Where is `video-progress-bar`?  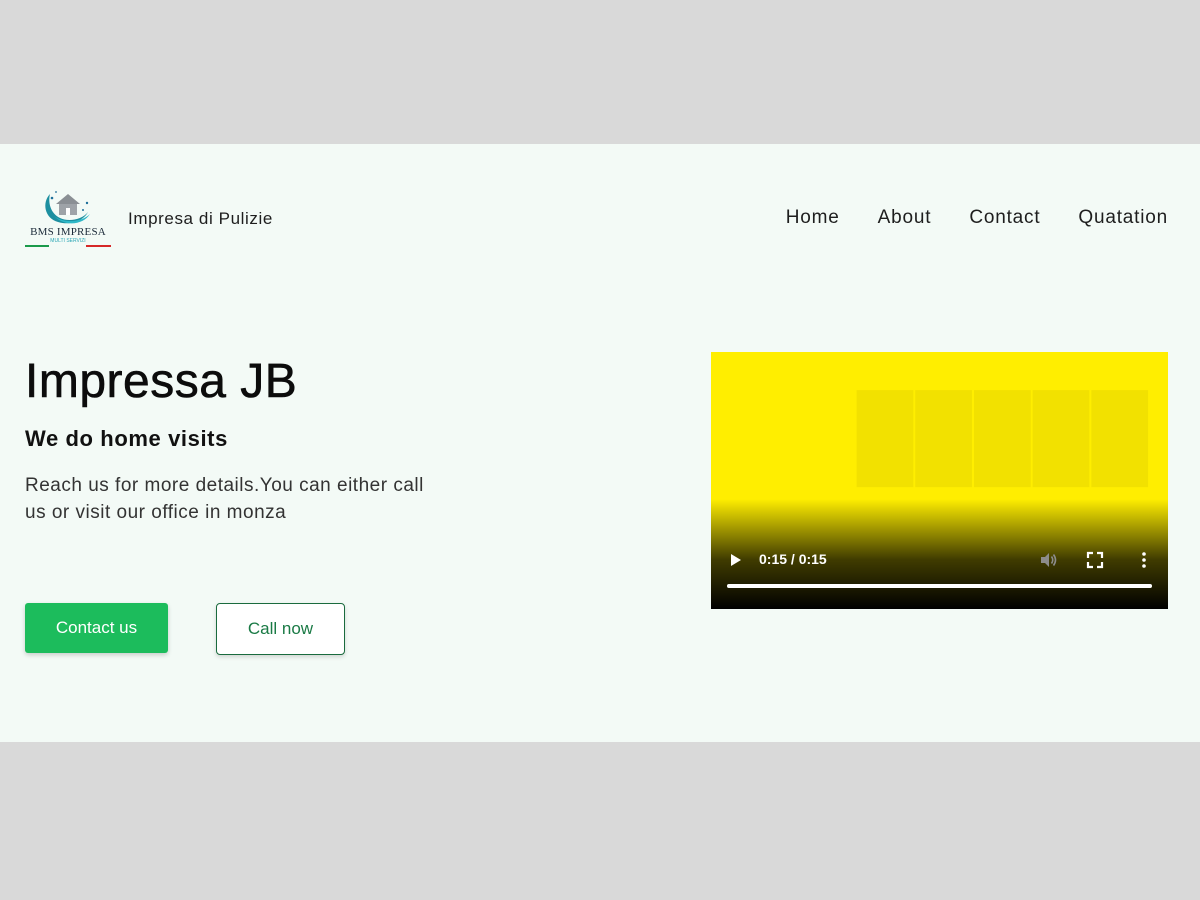
video-progress-bar is located at coordinates (939, 586).